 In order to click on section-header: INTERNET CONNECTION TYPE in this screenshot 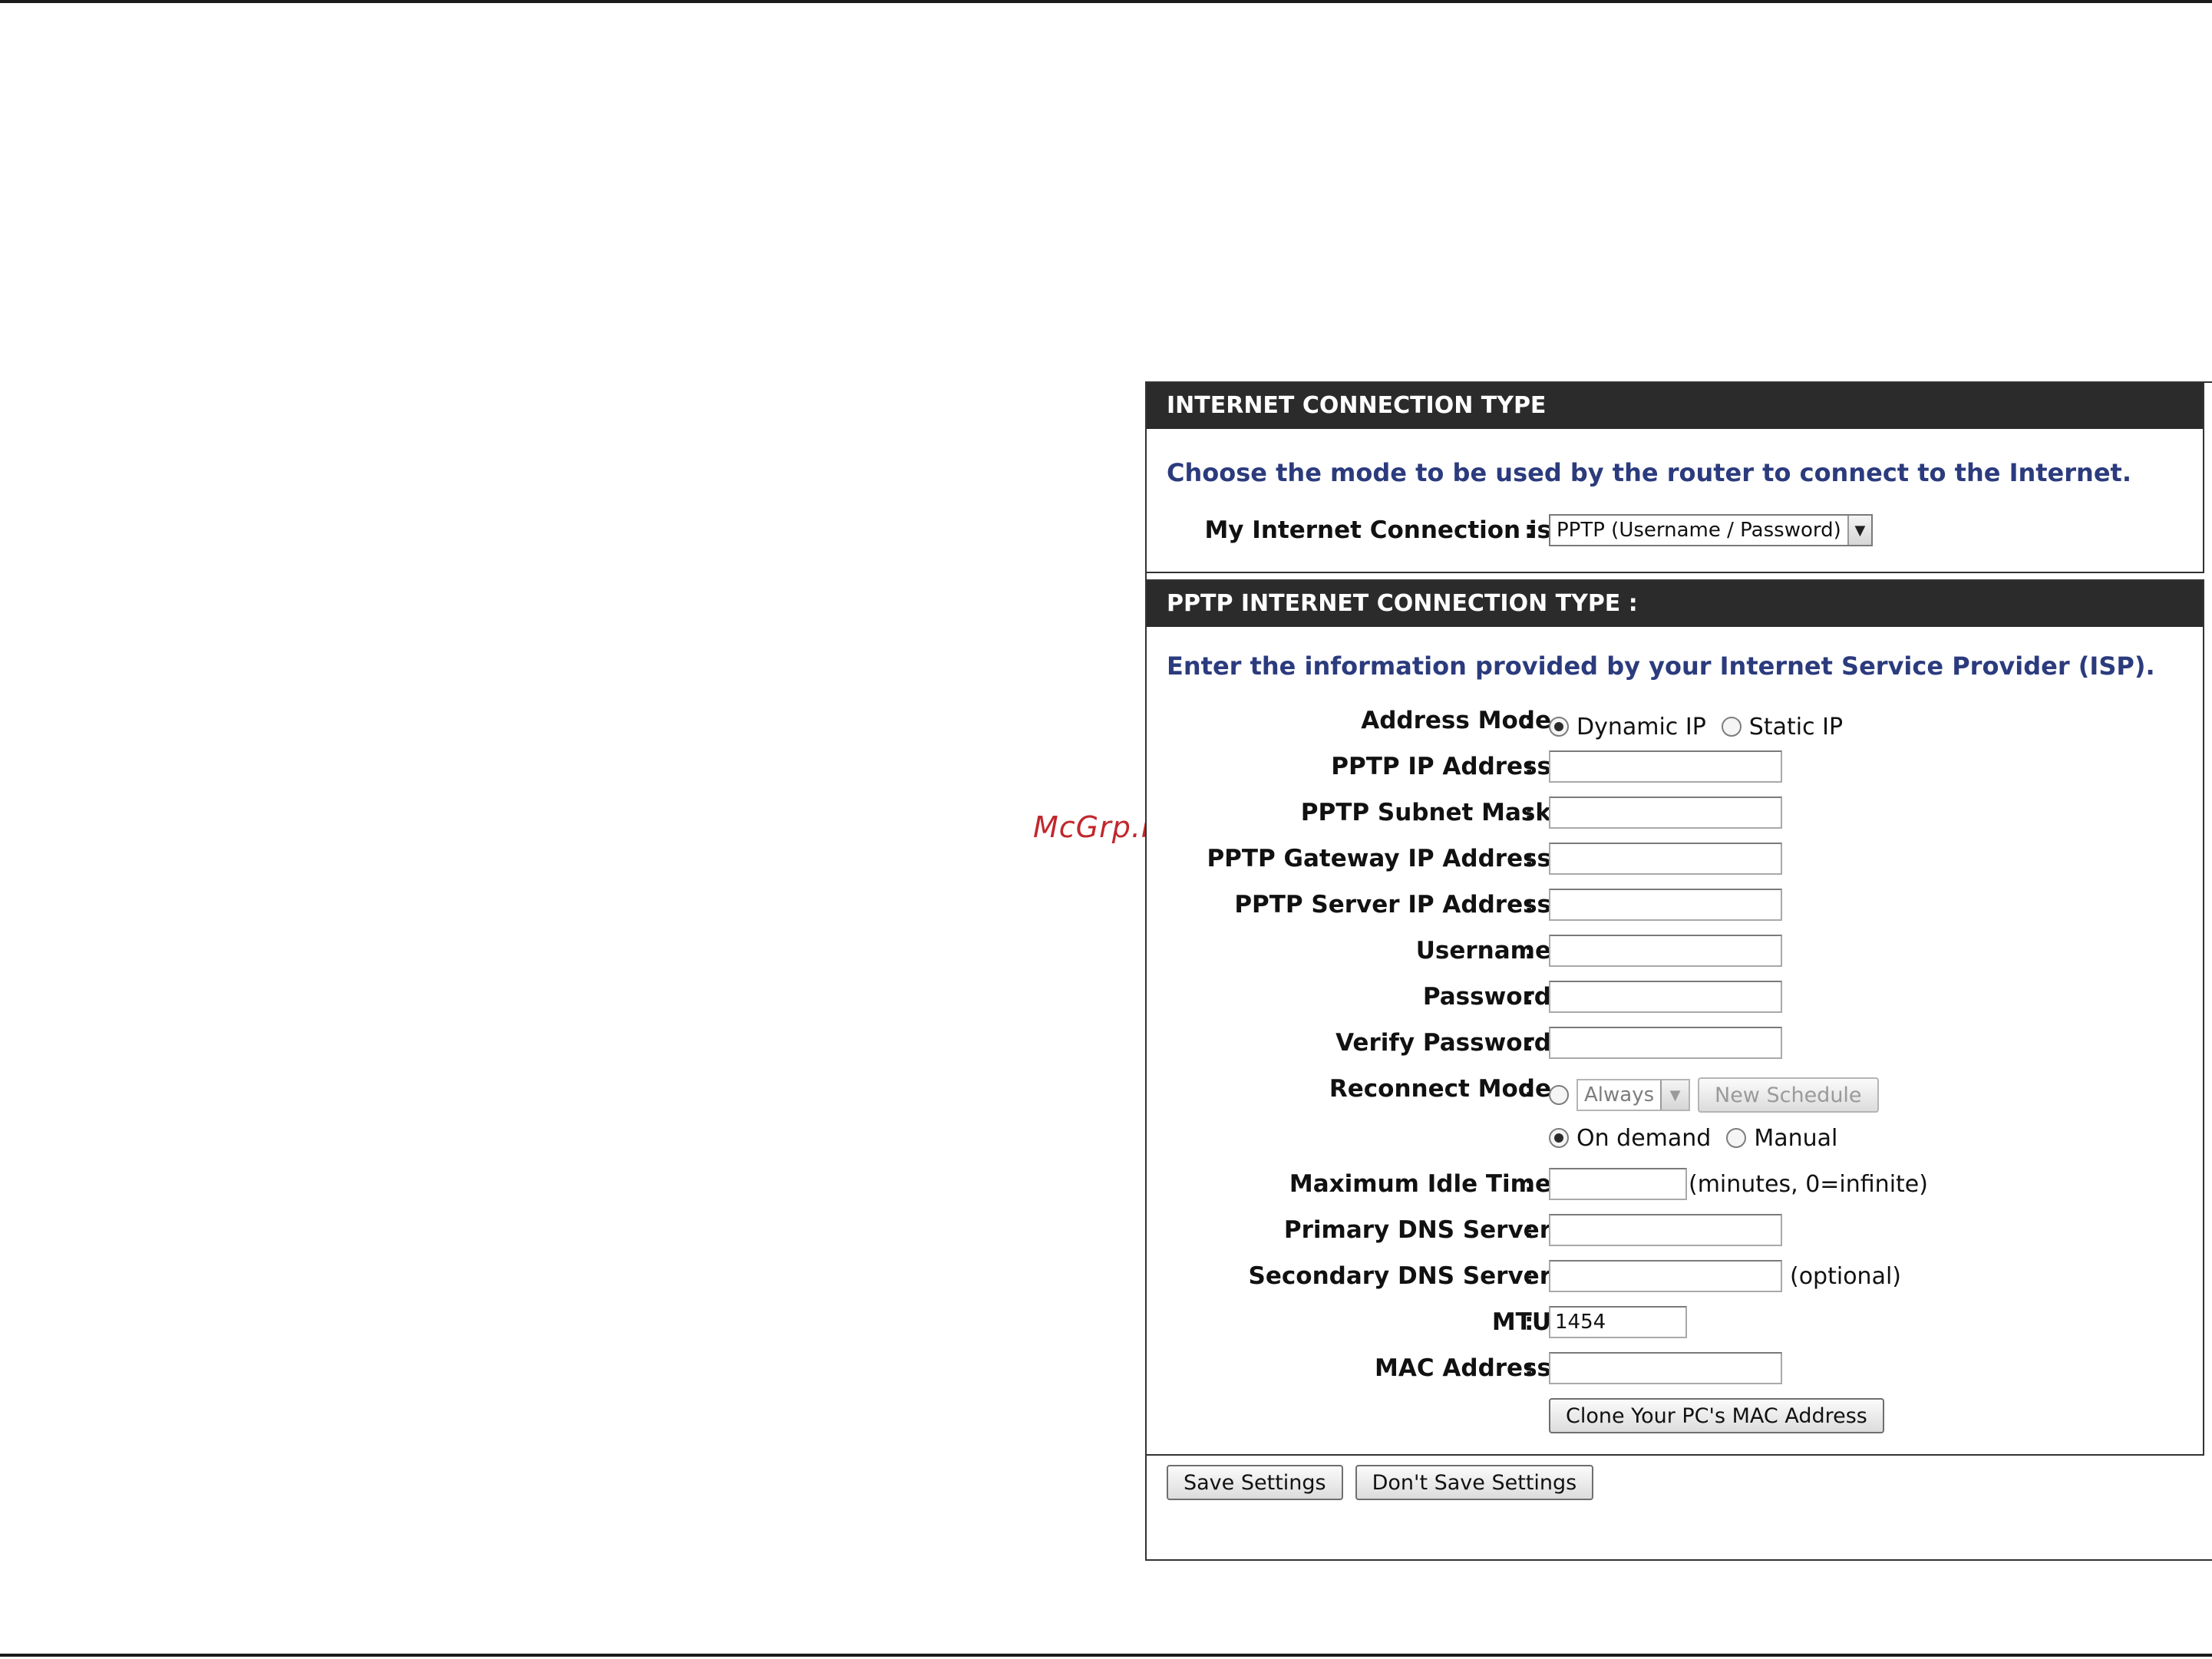, I will do `click(1675, 406)`.